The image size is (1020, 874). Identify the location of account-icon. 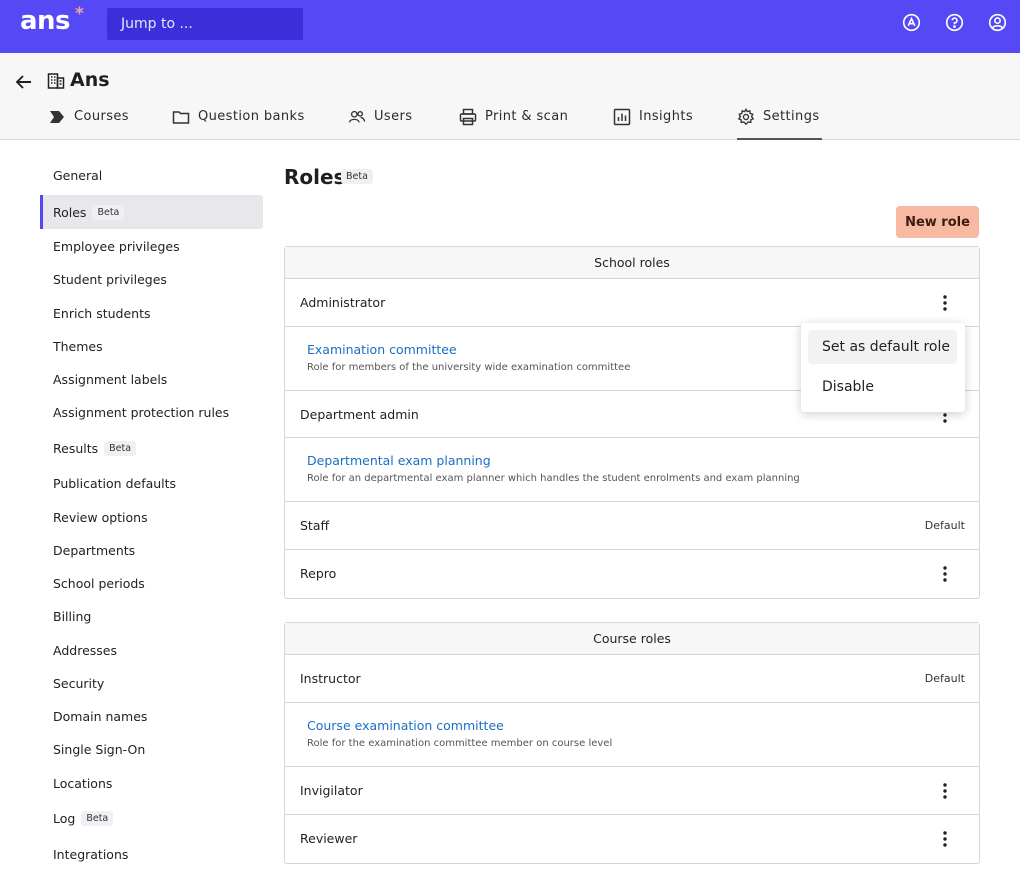
(997, 22).